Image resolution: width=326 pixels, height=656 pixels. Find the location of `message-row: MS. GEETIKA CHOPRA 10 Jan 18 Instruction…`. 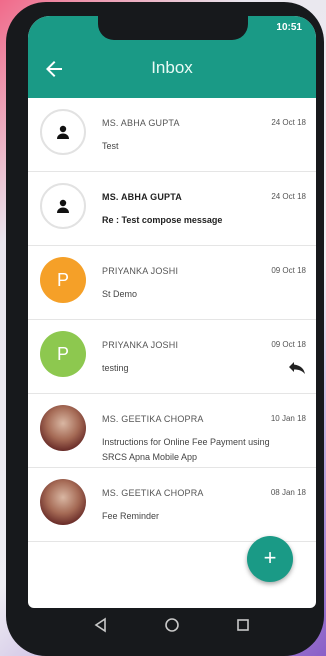

message-row: MS. GEETIKA CHOPRA 10 Jan 18 Instruction… is located at coordinates (172, 431).